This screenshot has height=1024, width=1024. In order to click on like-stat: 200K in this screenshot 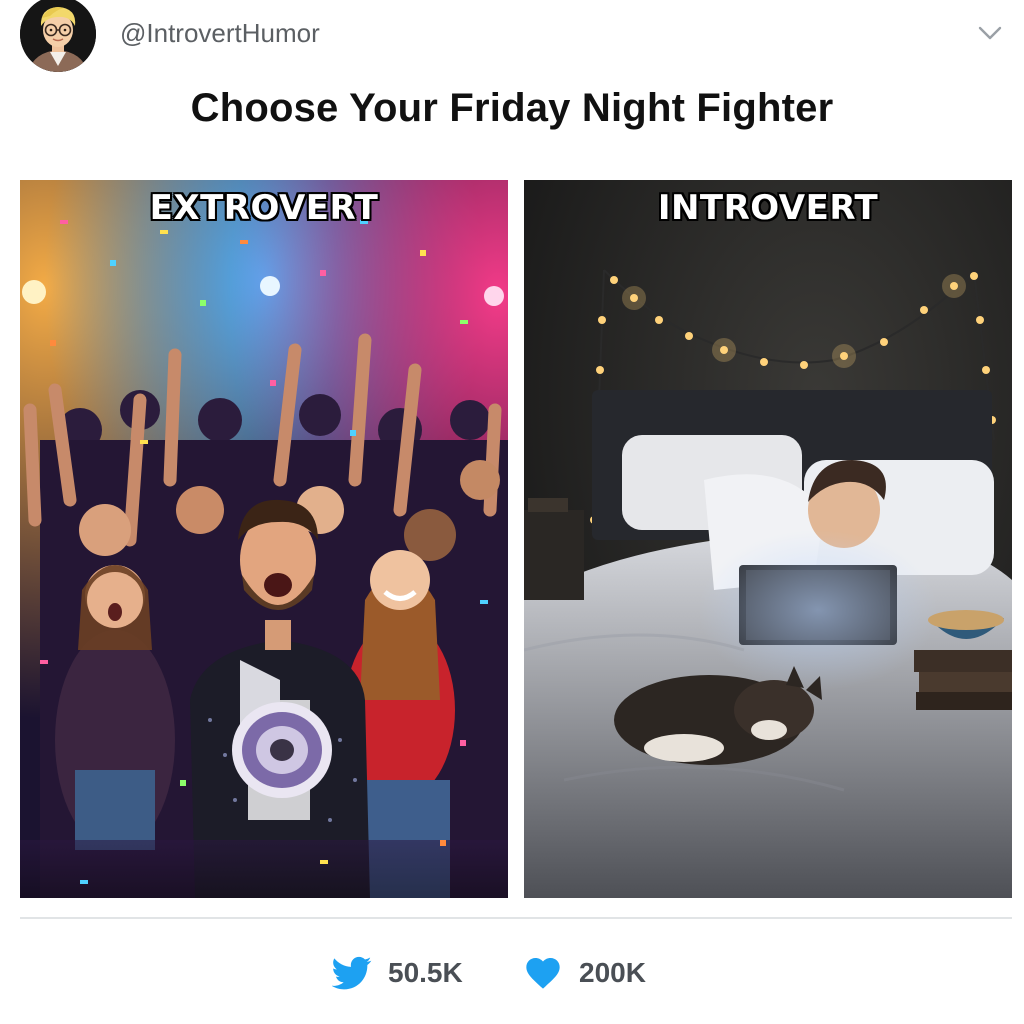, I will do `click(584, 973)`.